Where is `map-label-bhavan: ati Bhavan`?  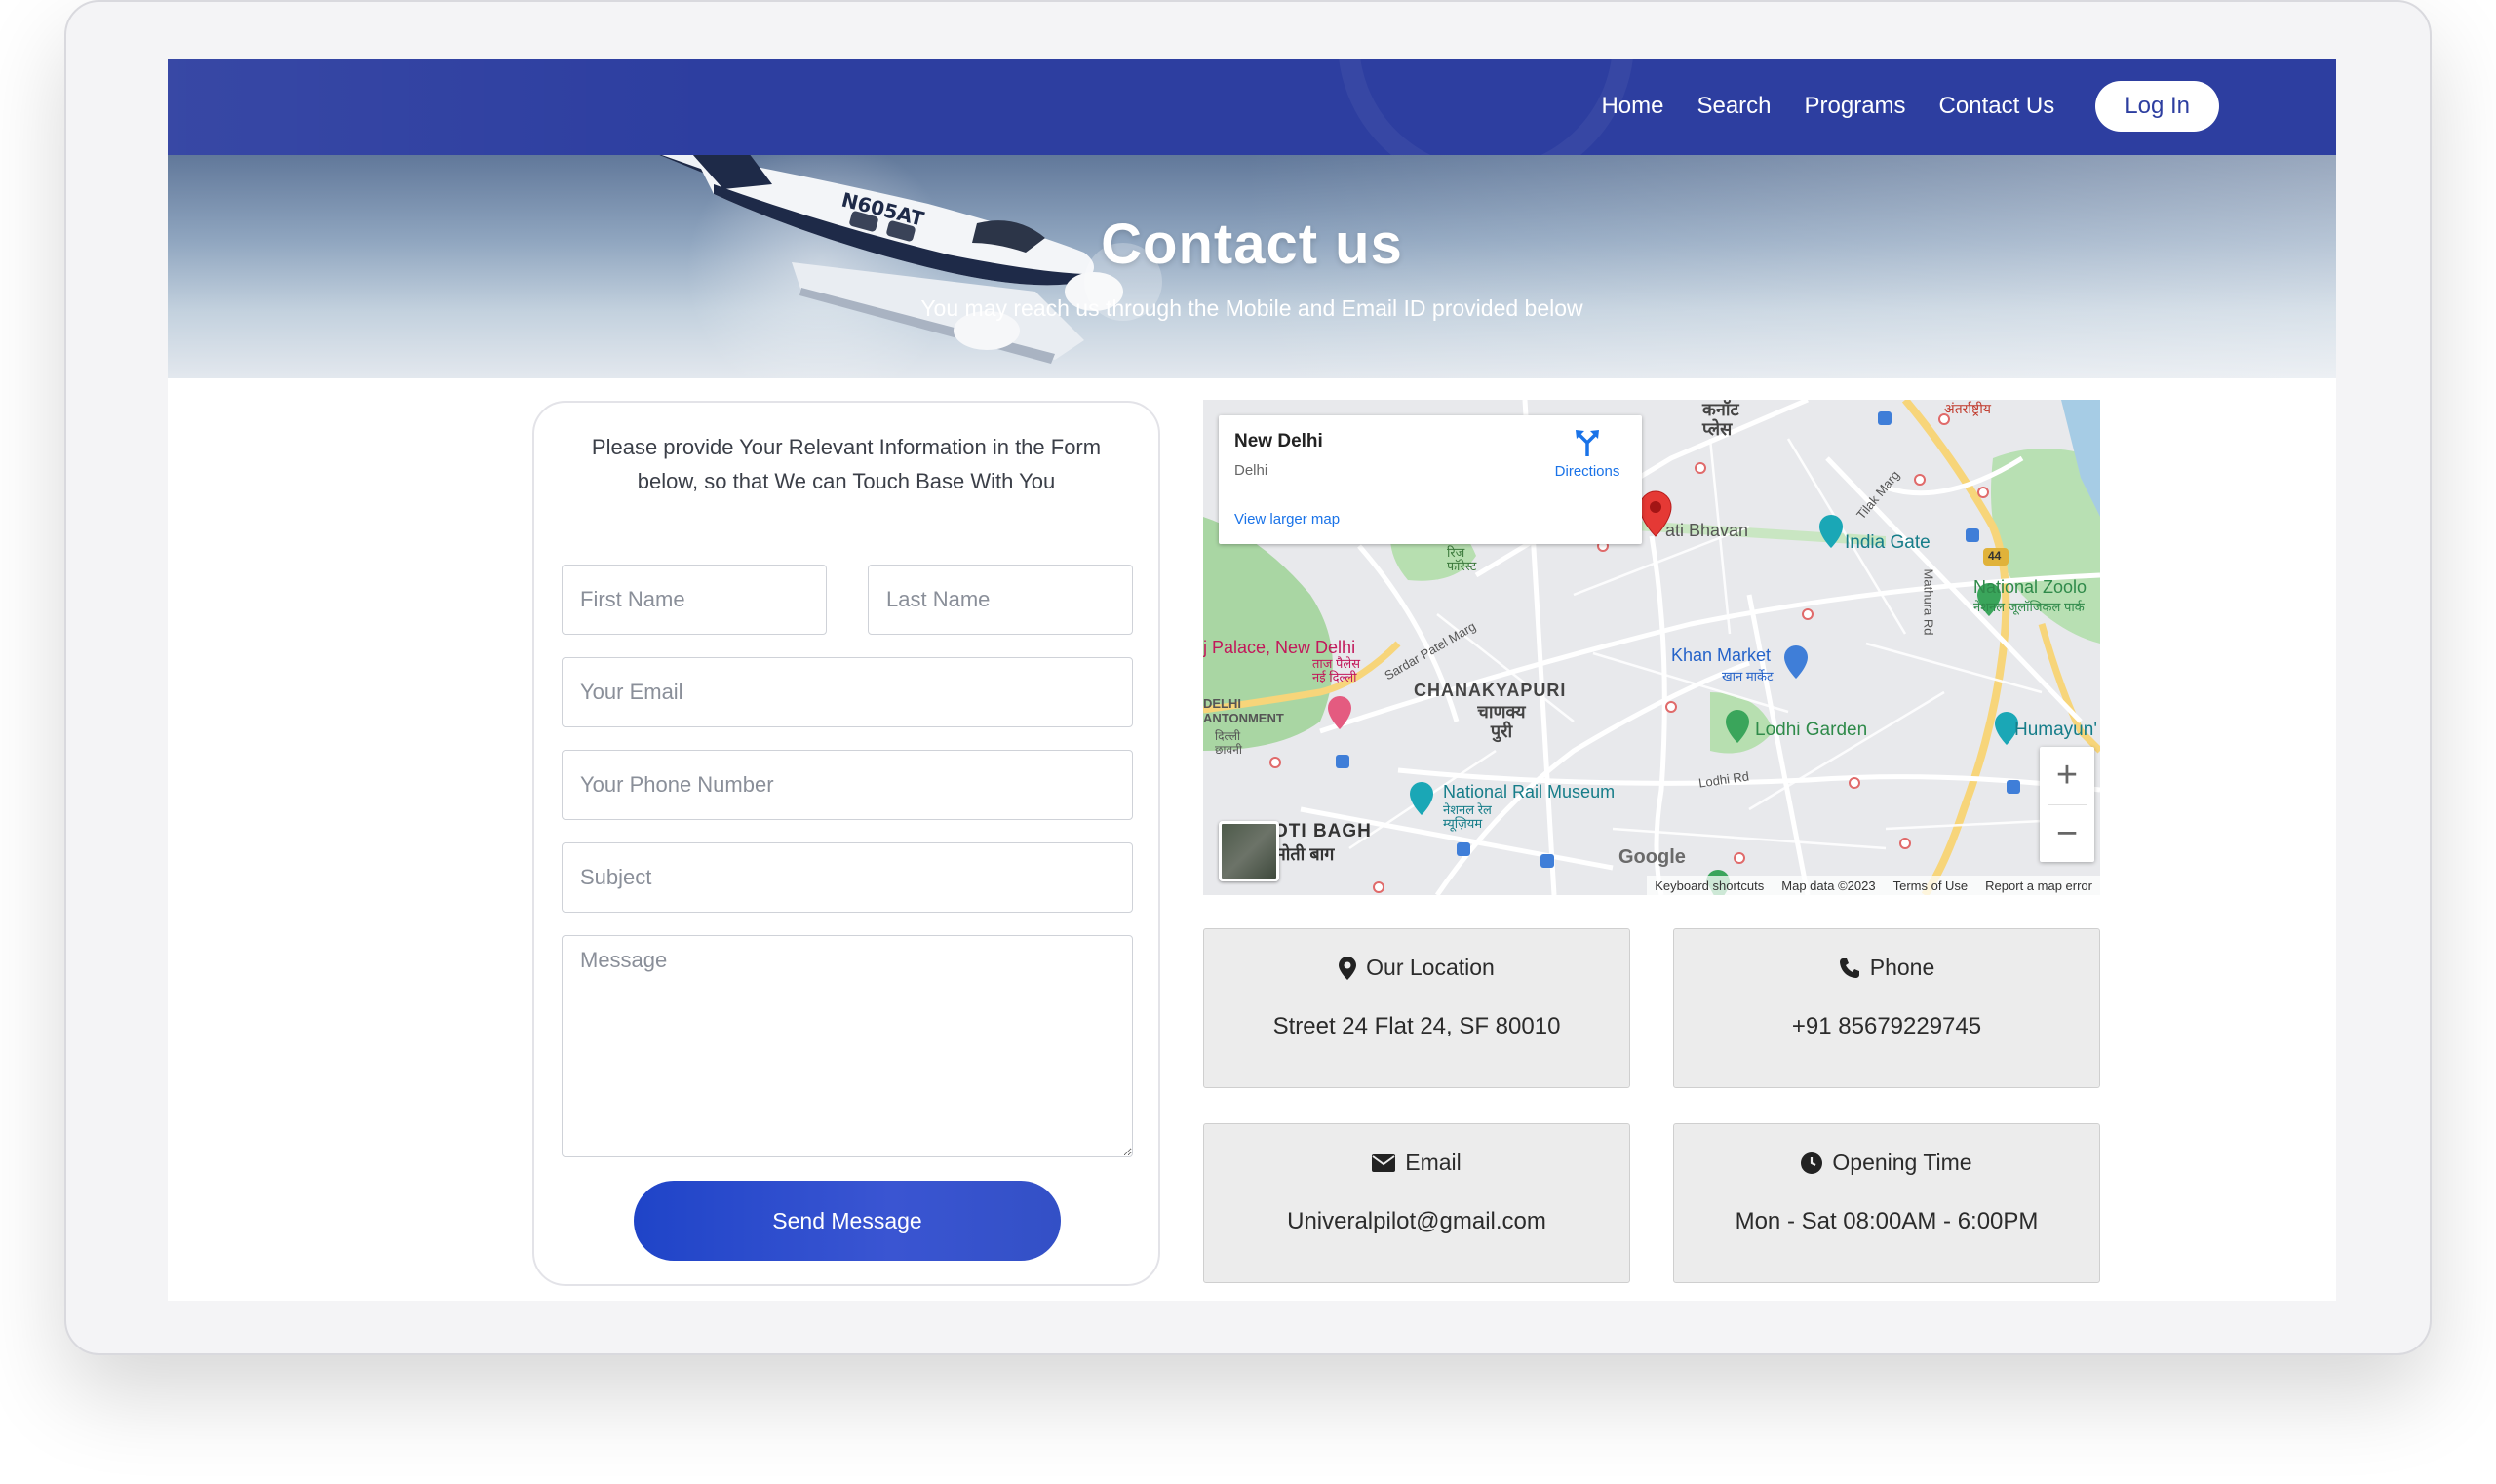 map-label-bhavan: ati Bhavan is located at coordinates (1707, 530).